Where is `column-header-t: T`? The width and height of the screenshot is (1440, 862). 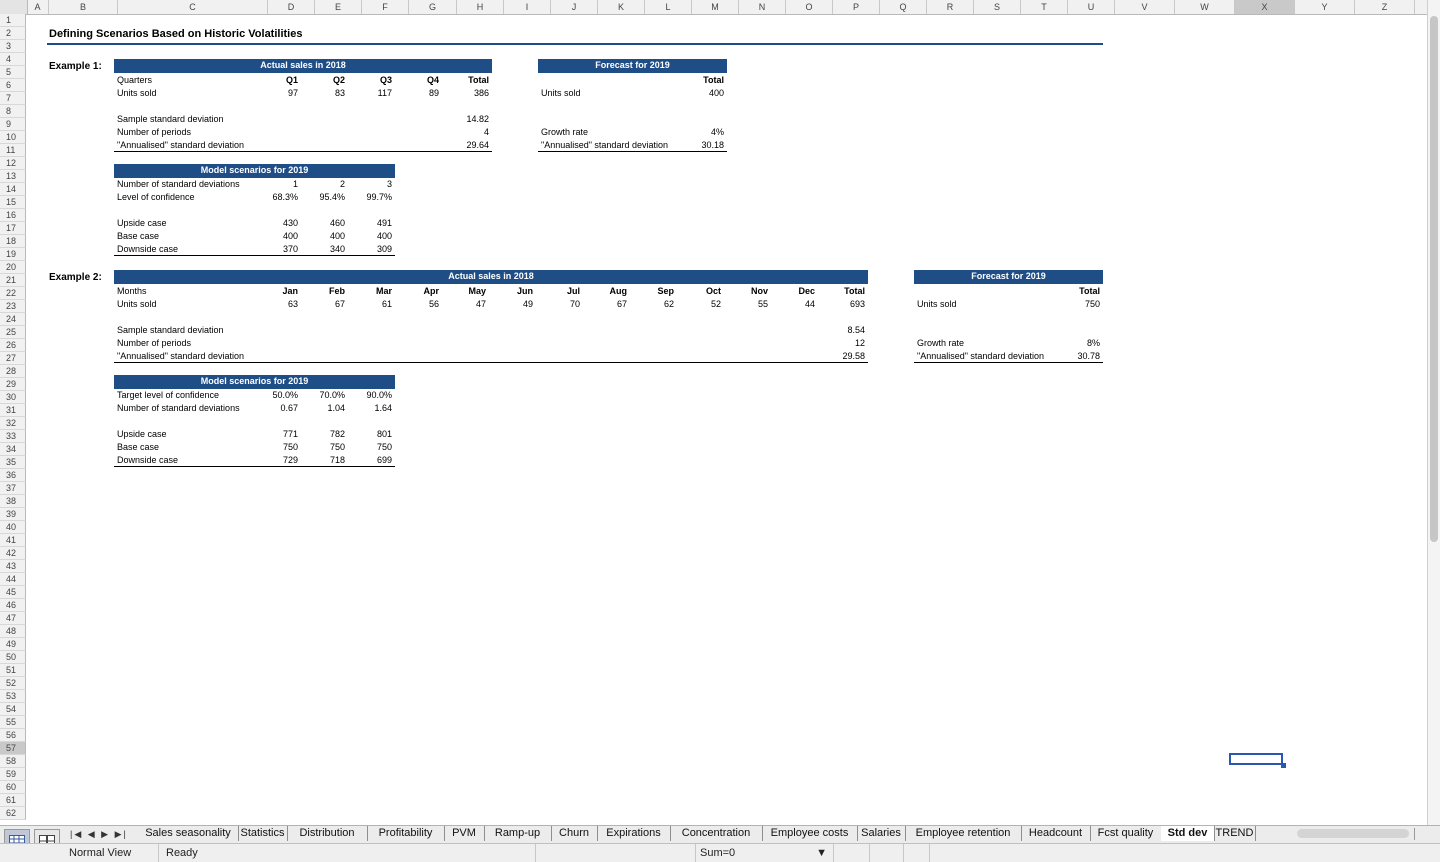
column-header-t: T is located at coordinates (1044, 7).